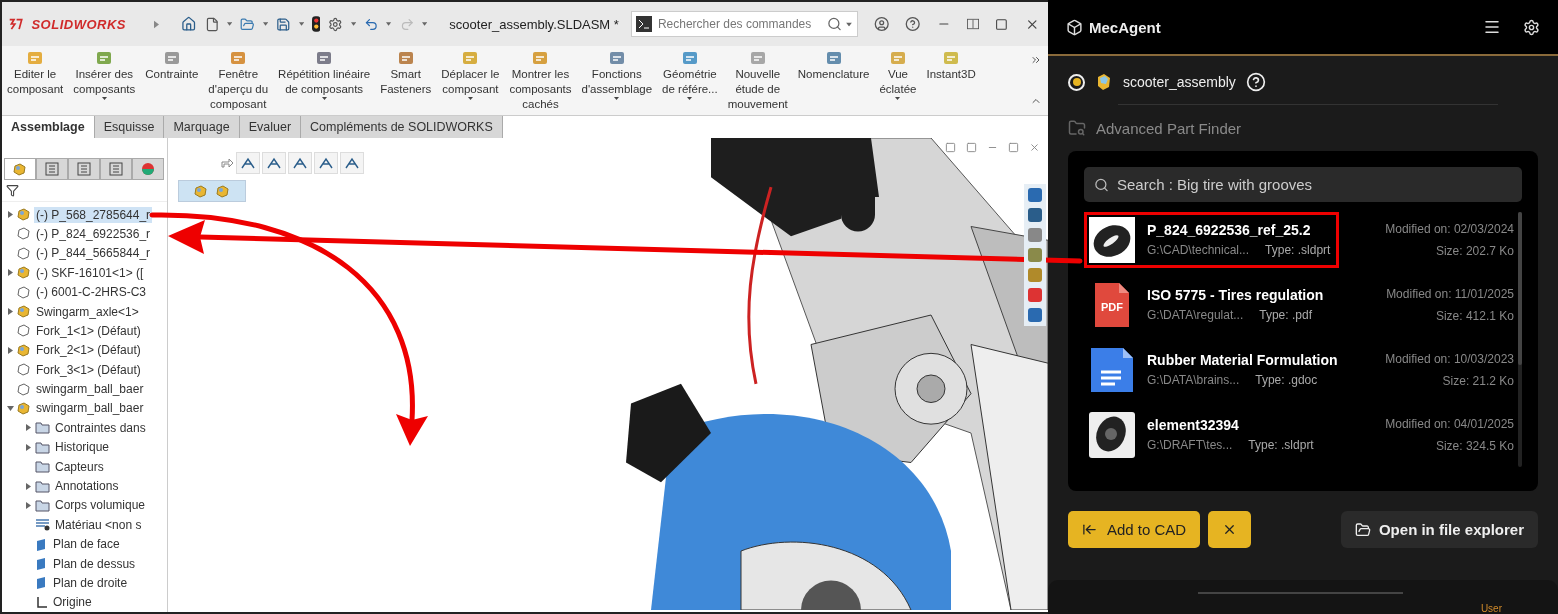 The width and height of the screenshot is (1558, 614). Describe the element at coordinates (79, 466) in the screenshot. I see `tree-item: Capteurs` at that location.